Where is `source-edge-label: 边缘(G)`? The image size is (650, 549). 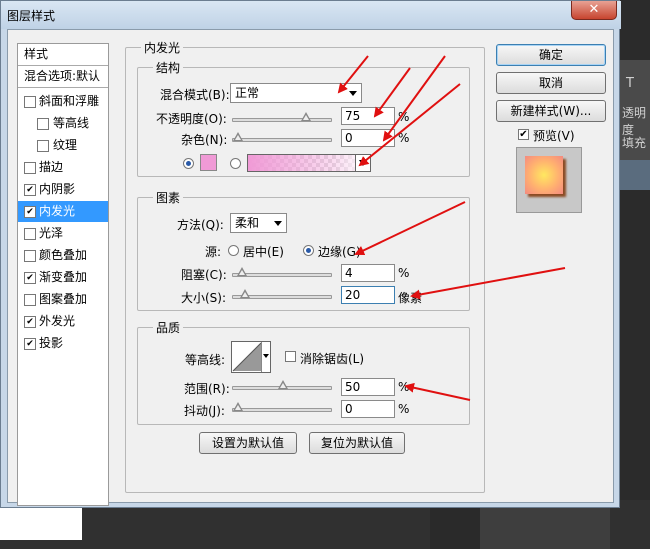 source-edge-label: 边缘(G) is located at coordinates (339, 252).